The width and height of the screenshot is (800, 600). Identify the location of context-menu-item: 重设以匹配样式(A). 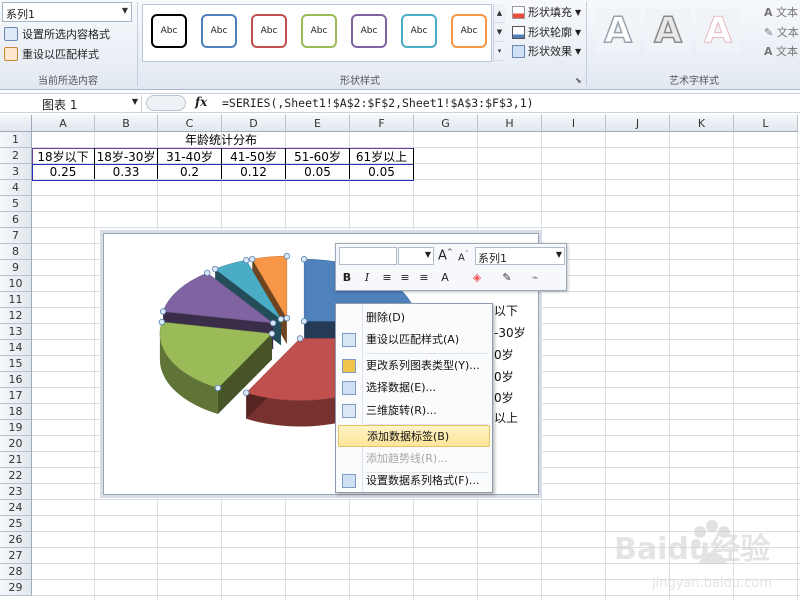
(414, 340).